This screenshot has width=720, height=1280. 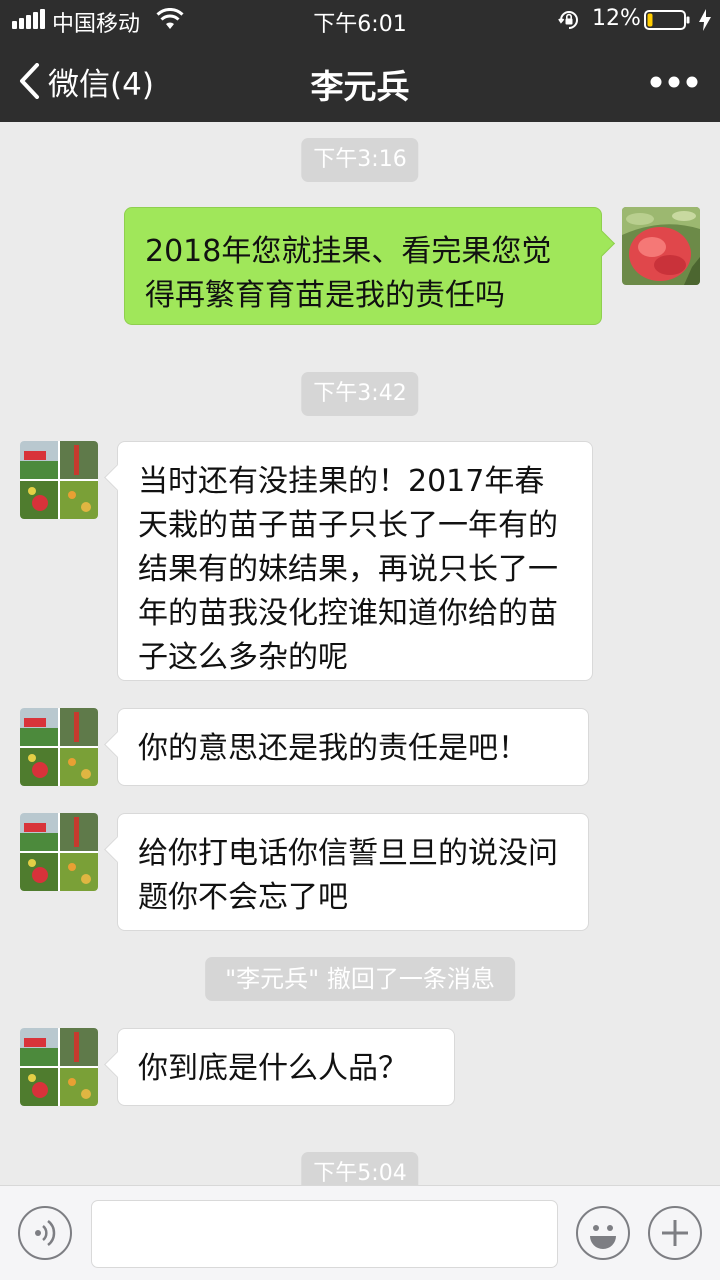 What do you see at coordinates (360, 80) in the screenshot?
I see `nav-bar: 微信(4) 李元兵` at bounding box center [360, 80].